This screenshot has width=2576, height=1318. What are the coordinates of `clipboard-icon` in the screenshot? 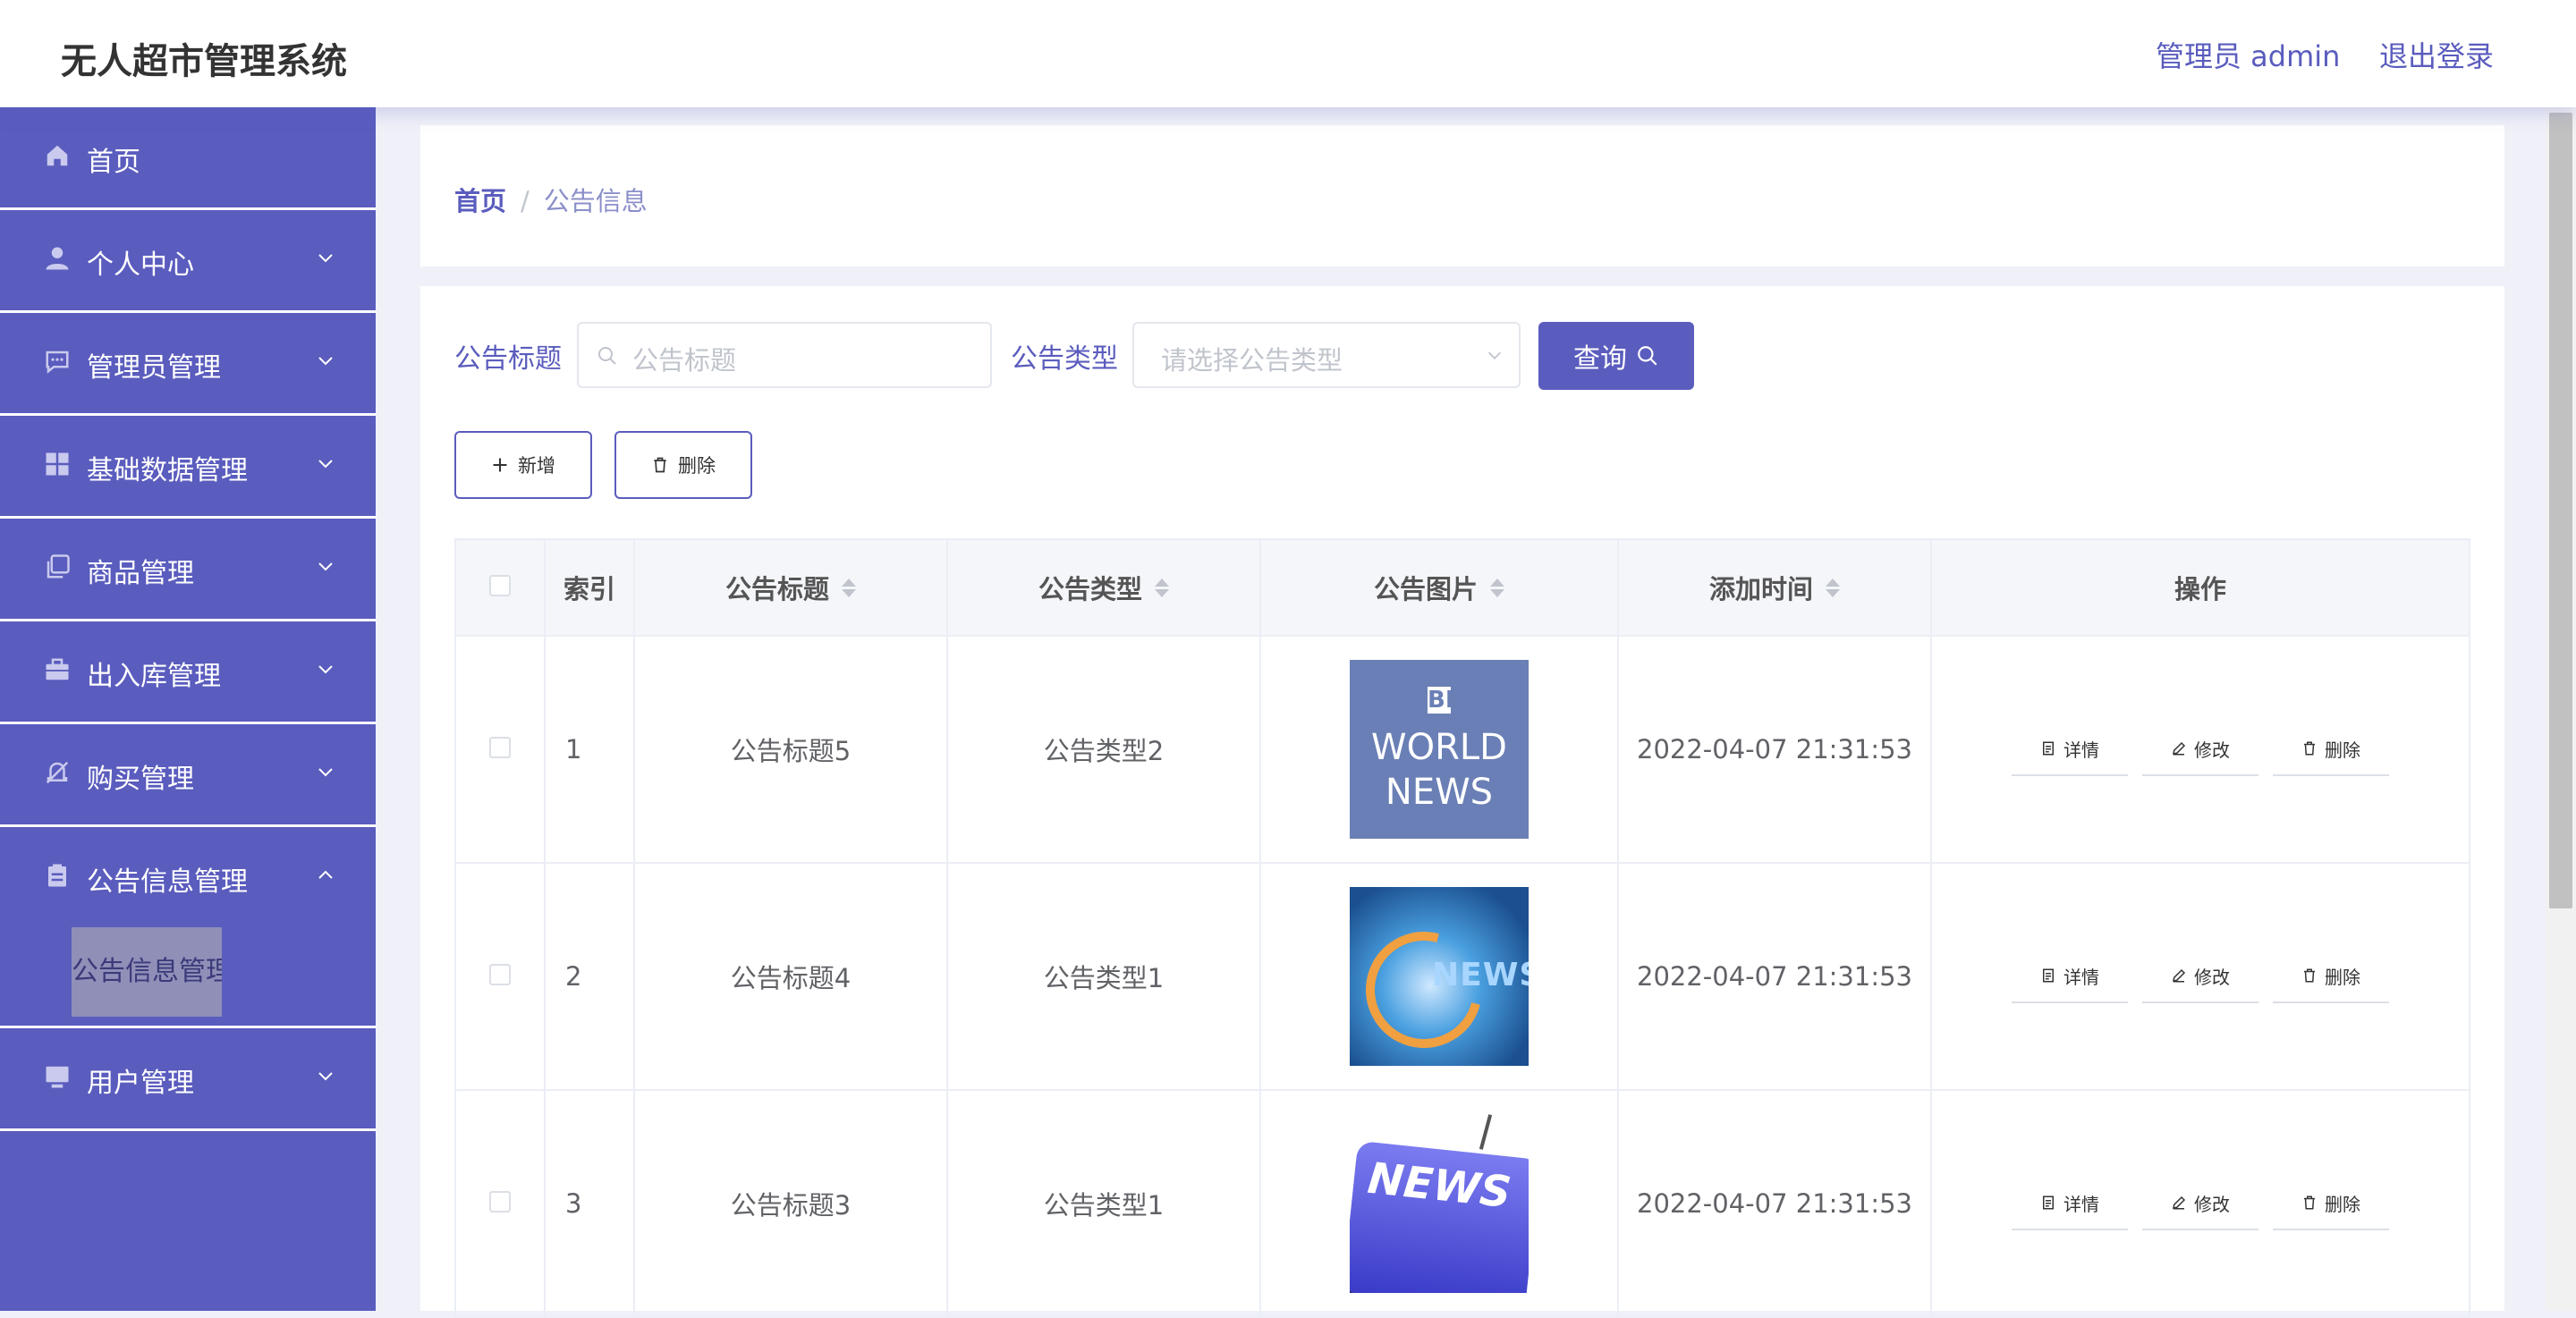 It's located at (57, 876).